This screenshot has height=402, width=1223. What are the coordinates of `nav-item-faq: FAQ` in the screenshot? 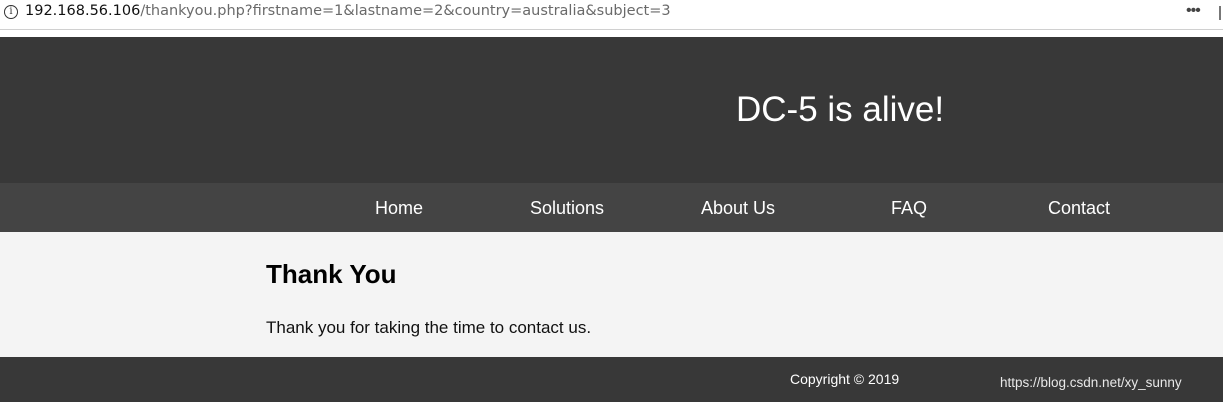 It's located at (909, 208).